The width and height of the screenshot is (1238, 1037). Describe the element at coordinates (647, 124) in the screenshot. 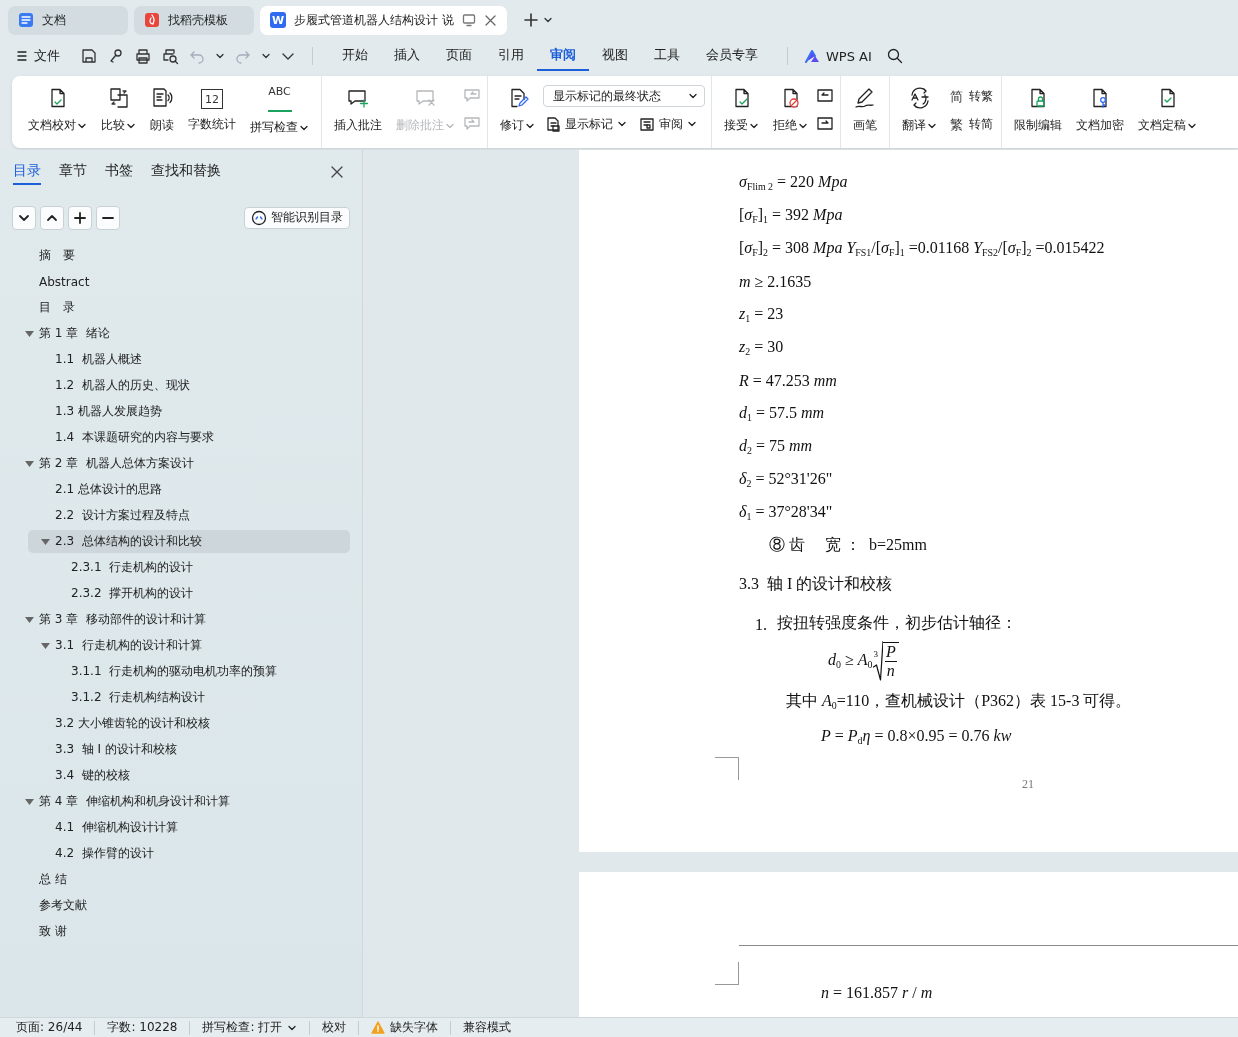

I see `review-pane-icon` at that location.